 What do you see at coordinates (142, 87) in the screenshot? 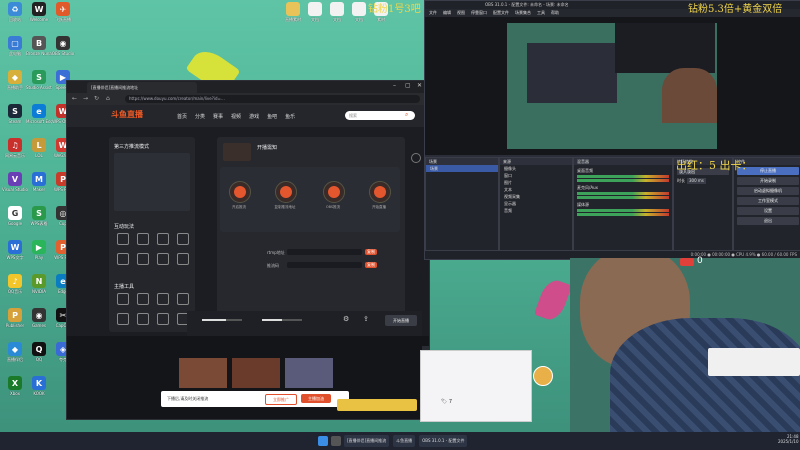
I see `browser-tab: [直播伴侣]直播间推流地址` at bounding box center [142, 87].